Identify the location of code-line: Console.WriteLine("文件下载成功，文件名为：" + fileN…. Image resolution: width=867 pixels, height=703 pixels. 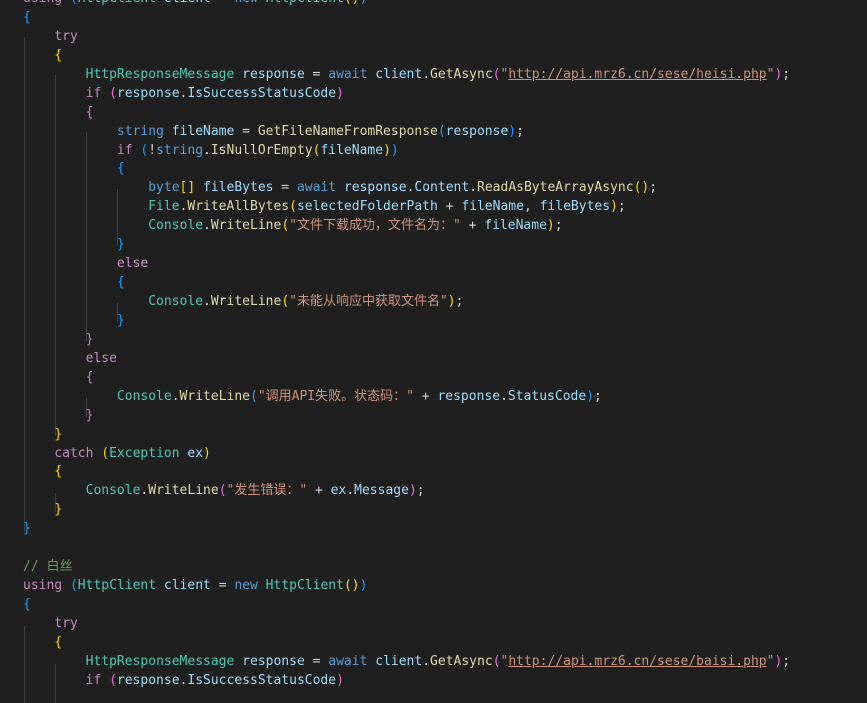
(406, 226).